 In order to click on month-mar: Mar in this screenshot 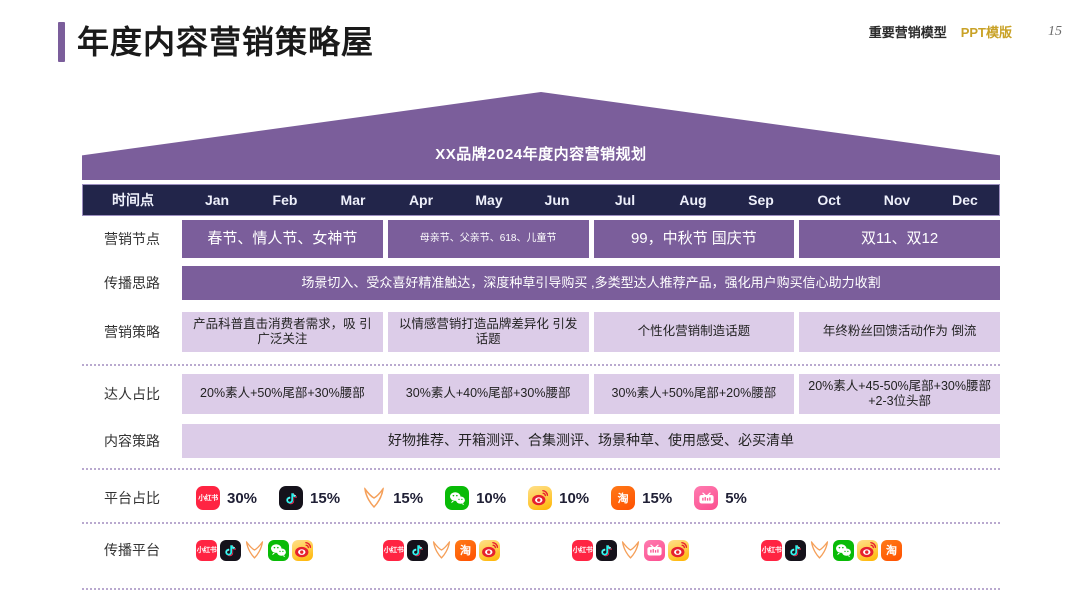, I will do `click(353, 200)`.